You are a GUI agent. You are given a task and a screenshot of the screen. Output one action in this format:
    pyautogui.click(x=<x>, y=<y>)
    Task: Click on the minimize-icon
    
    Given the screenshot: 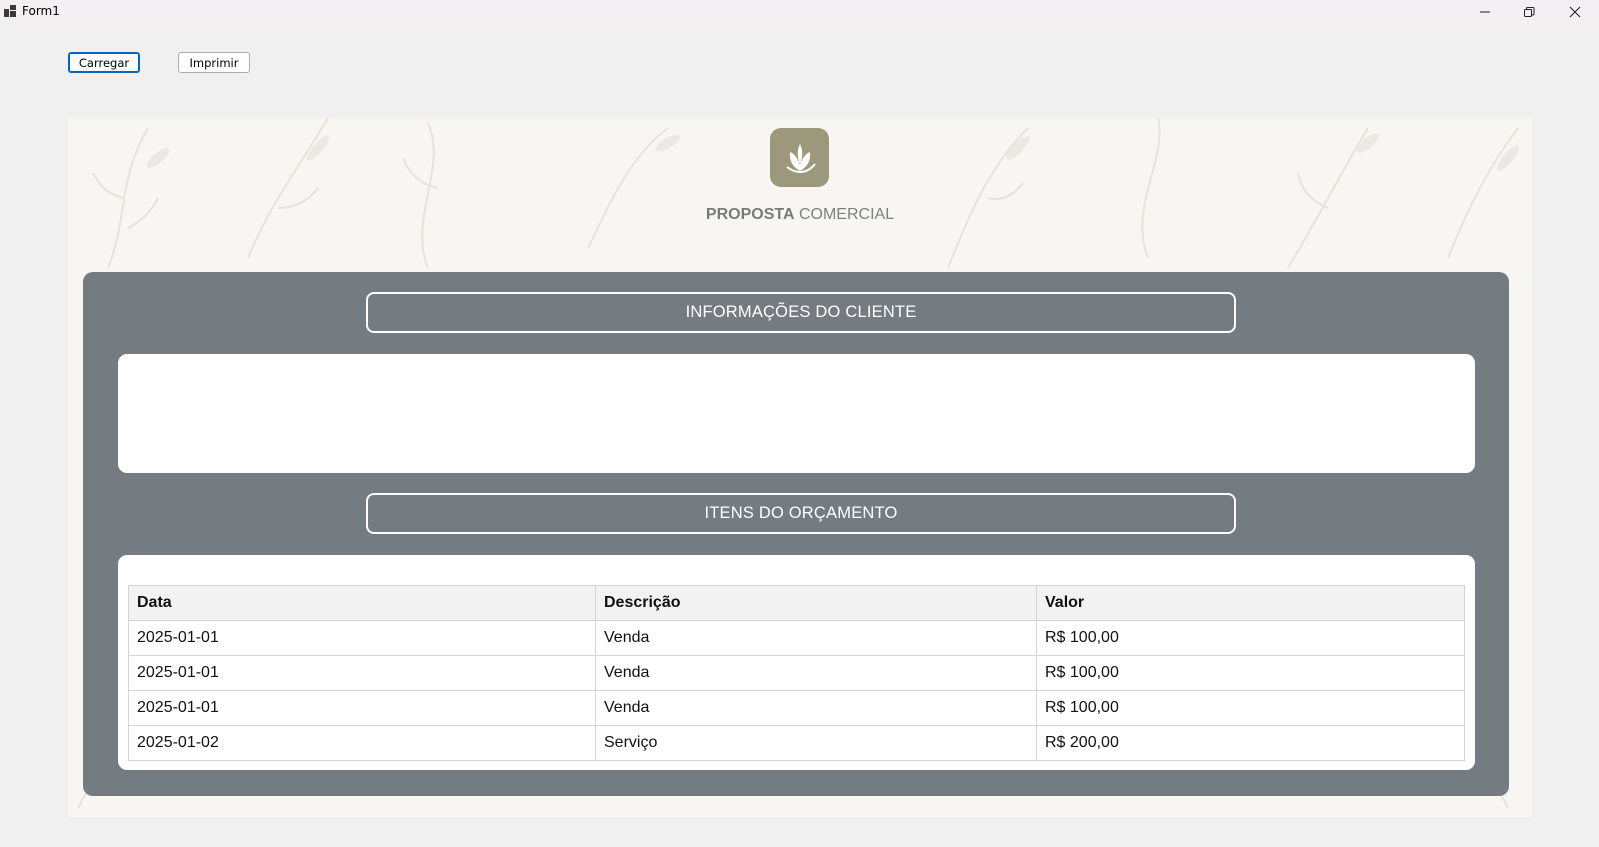 What is the action you would take?
    pyautogui.click(x=1485, y=11)
    